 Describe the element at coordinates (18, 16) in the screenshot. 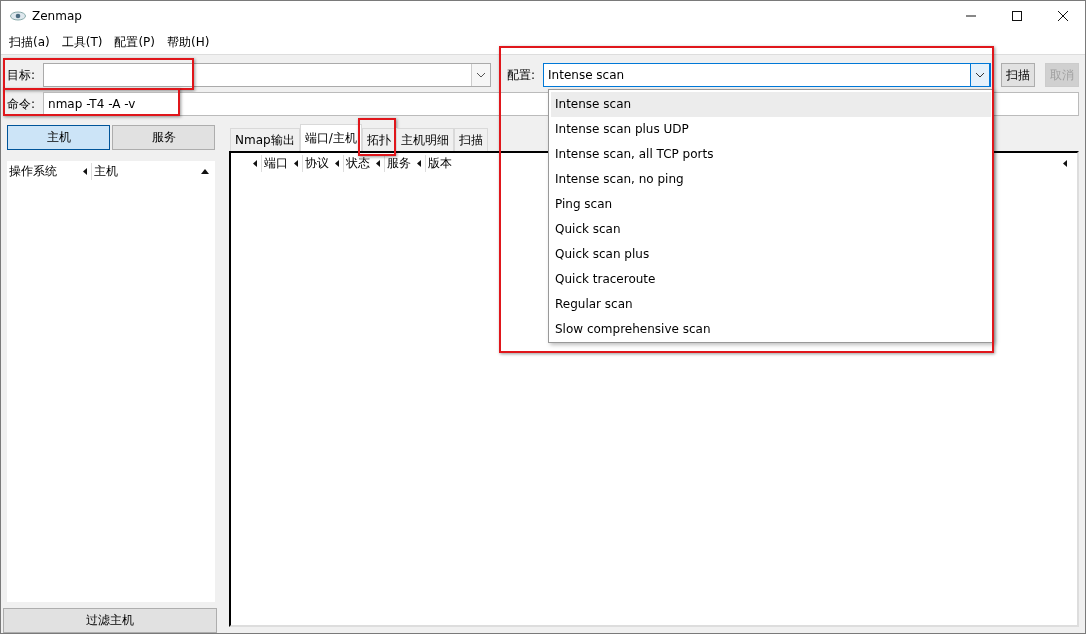

I see `eye-icon` at that location.